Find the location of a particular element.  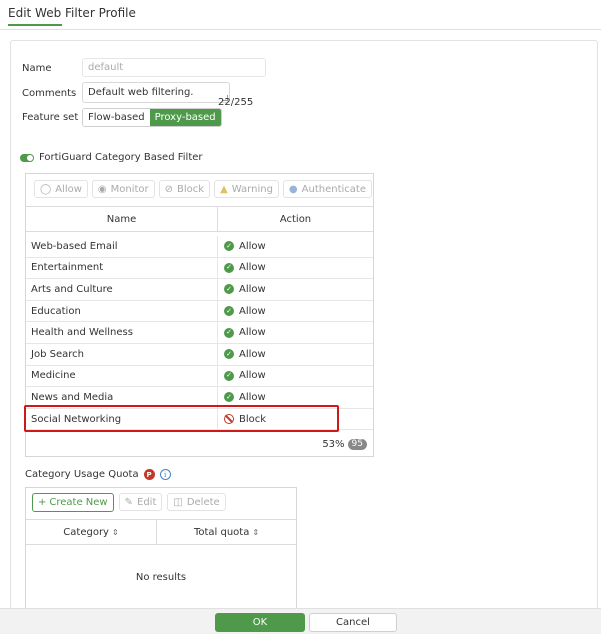

row-name: Health and Wellness is located at coordinates (122, 332).